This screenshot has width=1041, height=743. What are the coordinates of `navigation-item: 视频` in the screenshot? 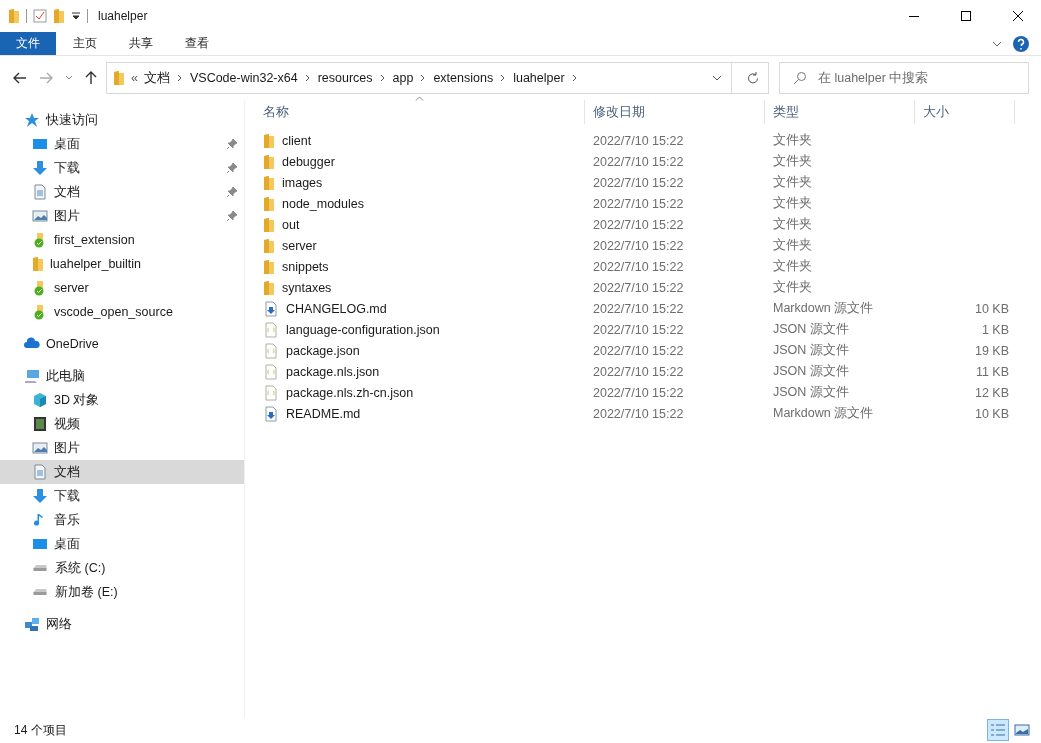 It's located at (122, 424).